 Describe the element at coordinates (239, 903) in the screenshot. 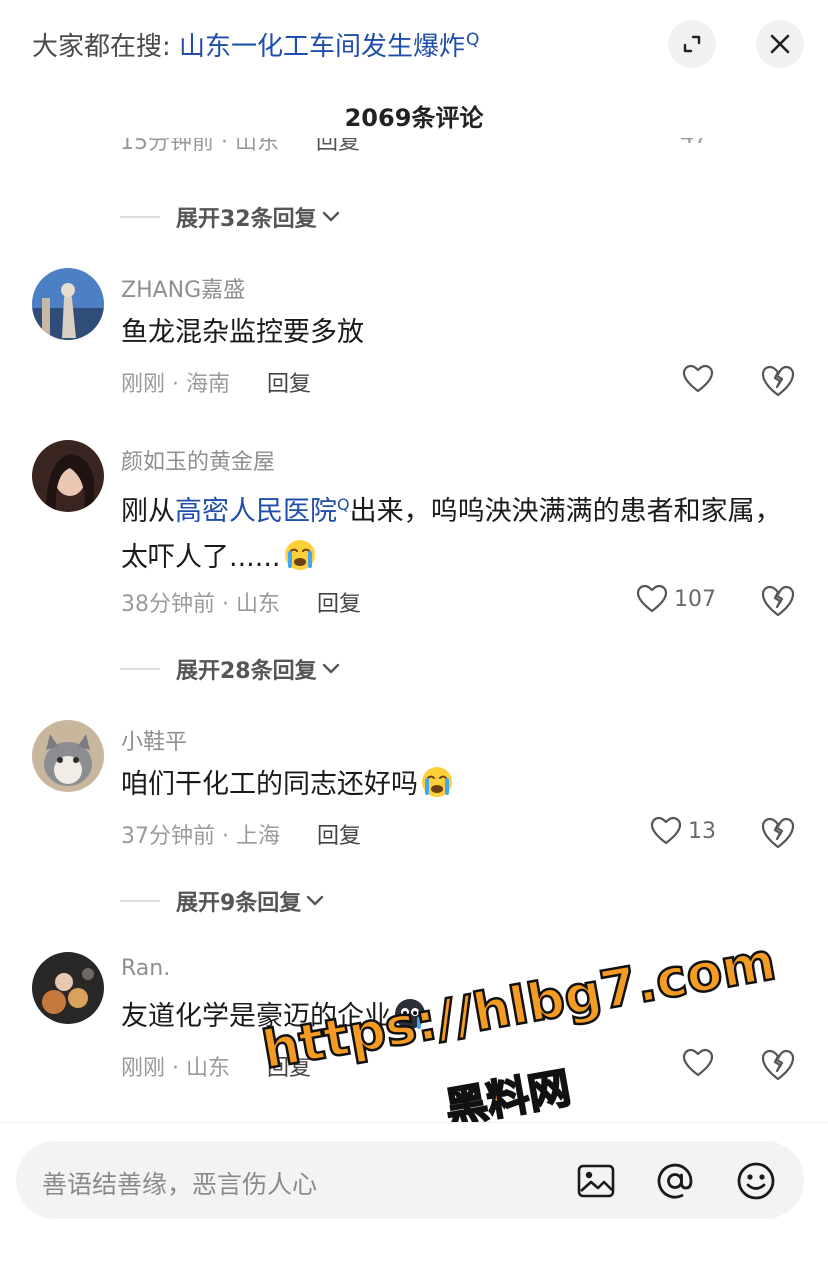

I see `expand-replies-label: 展开9条回复` at that location.